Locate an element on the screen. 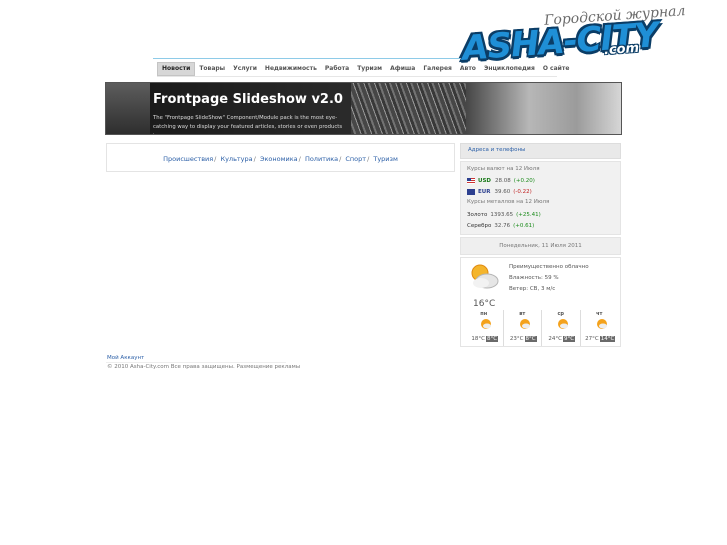 This screenshot has width=727, height=545. forecast-high: 24°C is located at coordinates (555, 339).